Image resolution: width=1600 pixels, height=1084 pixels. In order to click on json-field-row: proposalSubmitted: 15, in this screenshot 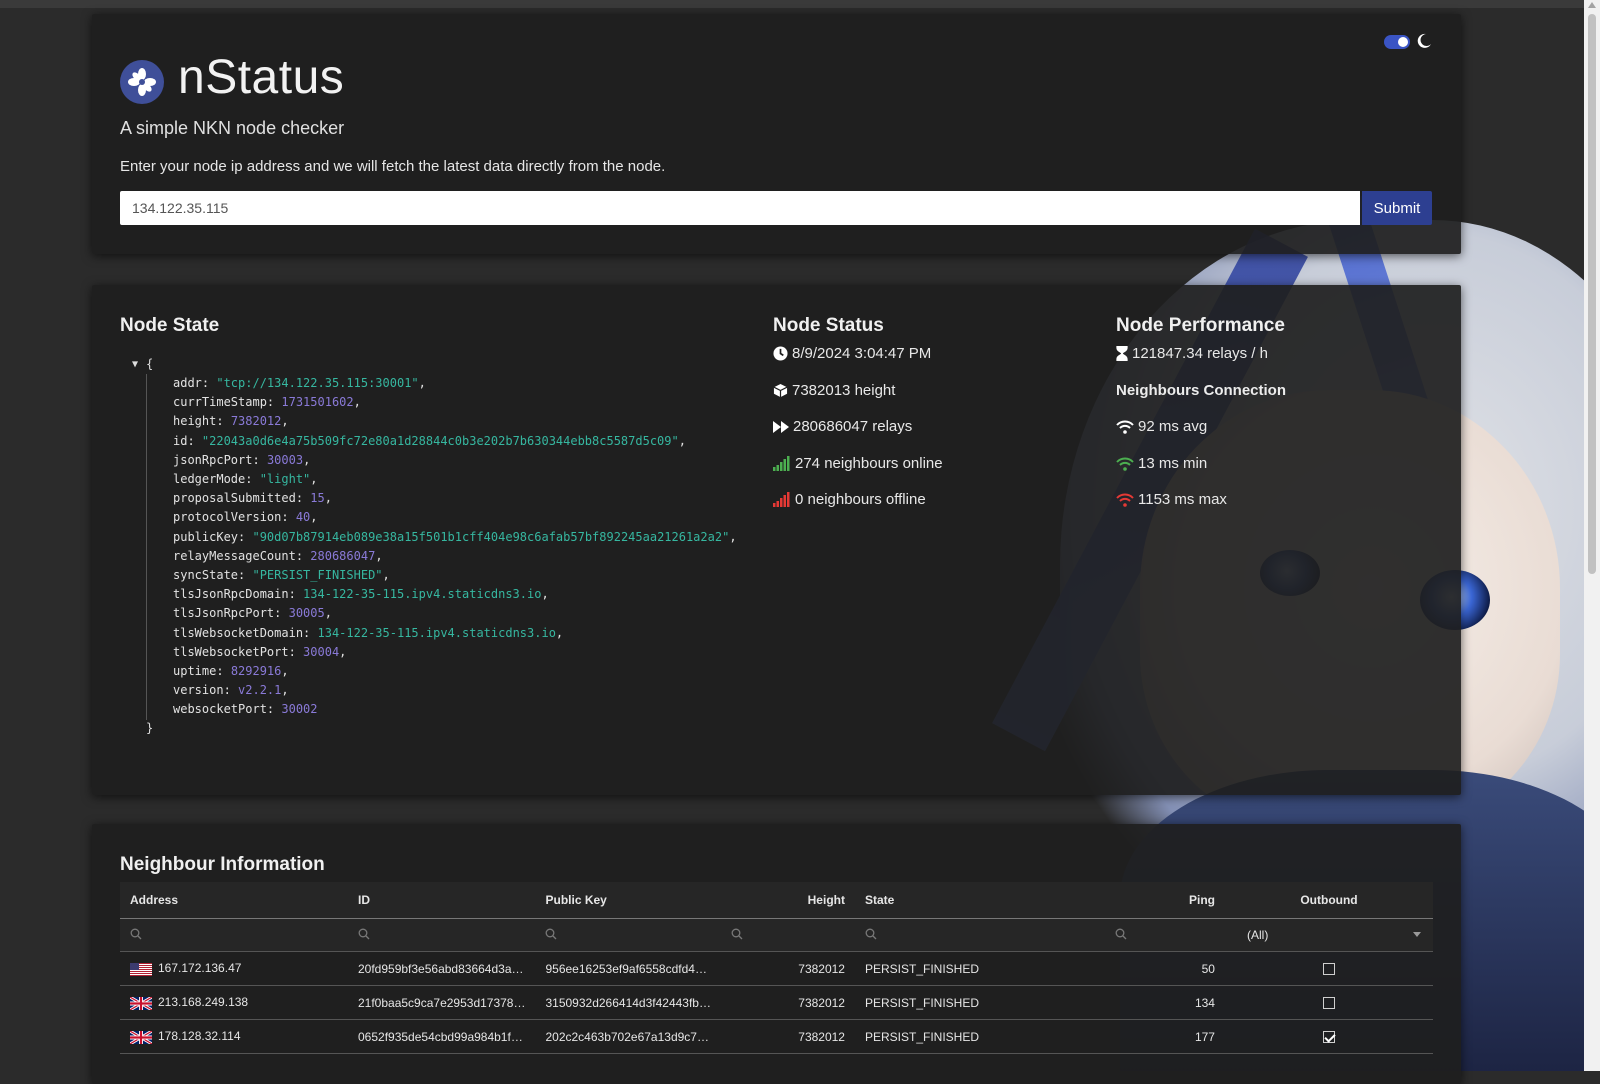, I will do `click(252, 498)`.